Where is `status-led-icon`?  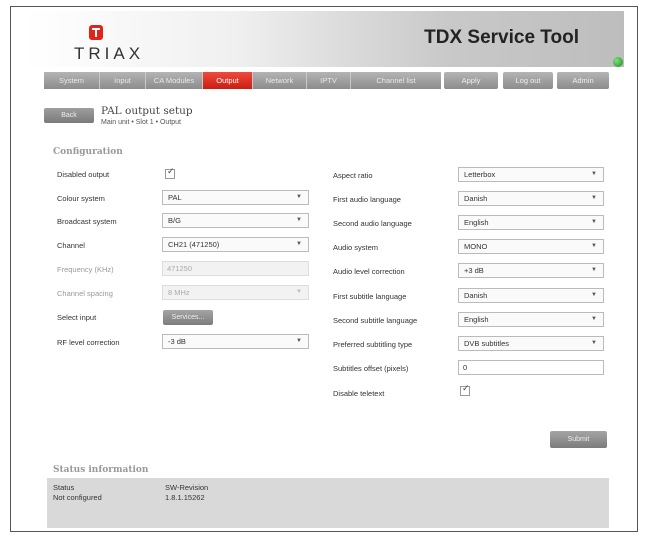
status-led-icon is located at coordinates (618, 62).